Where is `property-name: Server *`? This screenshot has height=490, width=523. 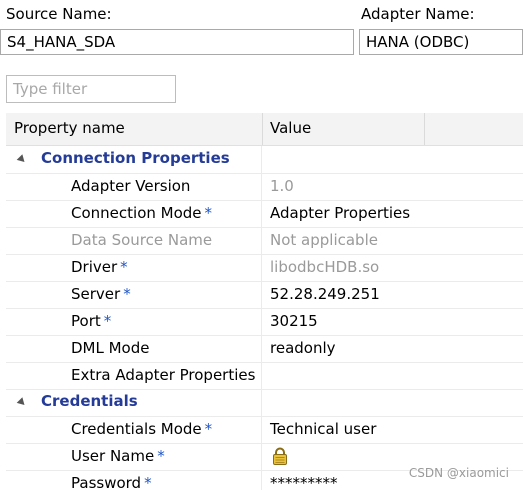 property-name: Server * is located at coordinates (101, 294).